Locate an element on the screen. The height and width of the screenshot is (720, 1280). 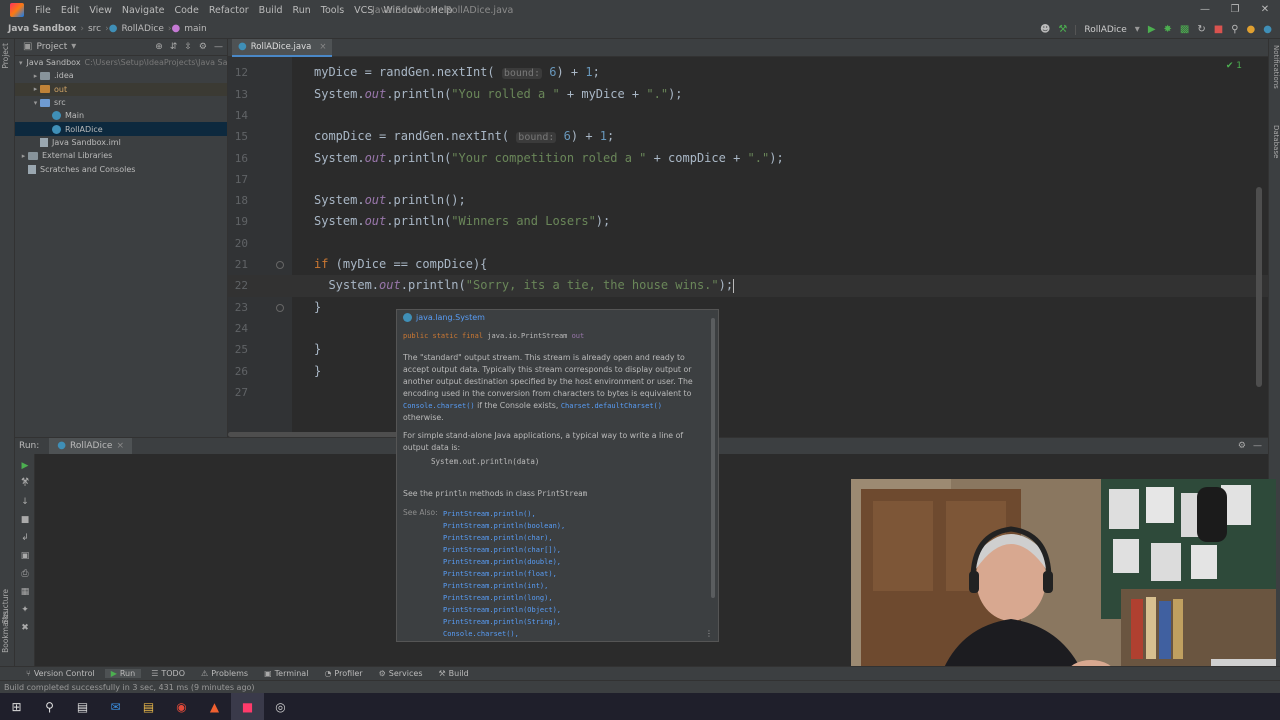
layout-icon: ▦ is located at coordinates (25, 592).